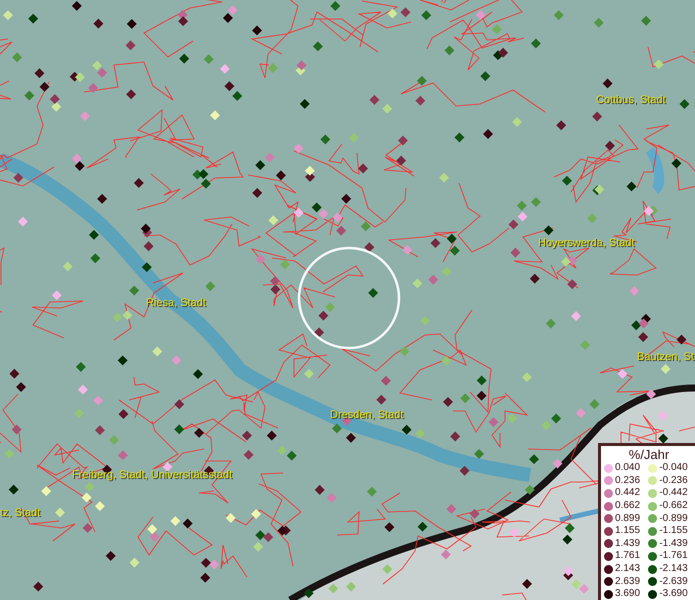 The width and height of the screenshot is (695, 600). What do you see at coordinates (627, 468) in the screenshot?
I see `legend-value: 0.040` at bounding box center [627, 468].